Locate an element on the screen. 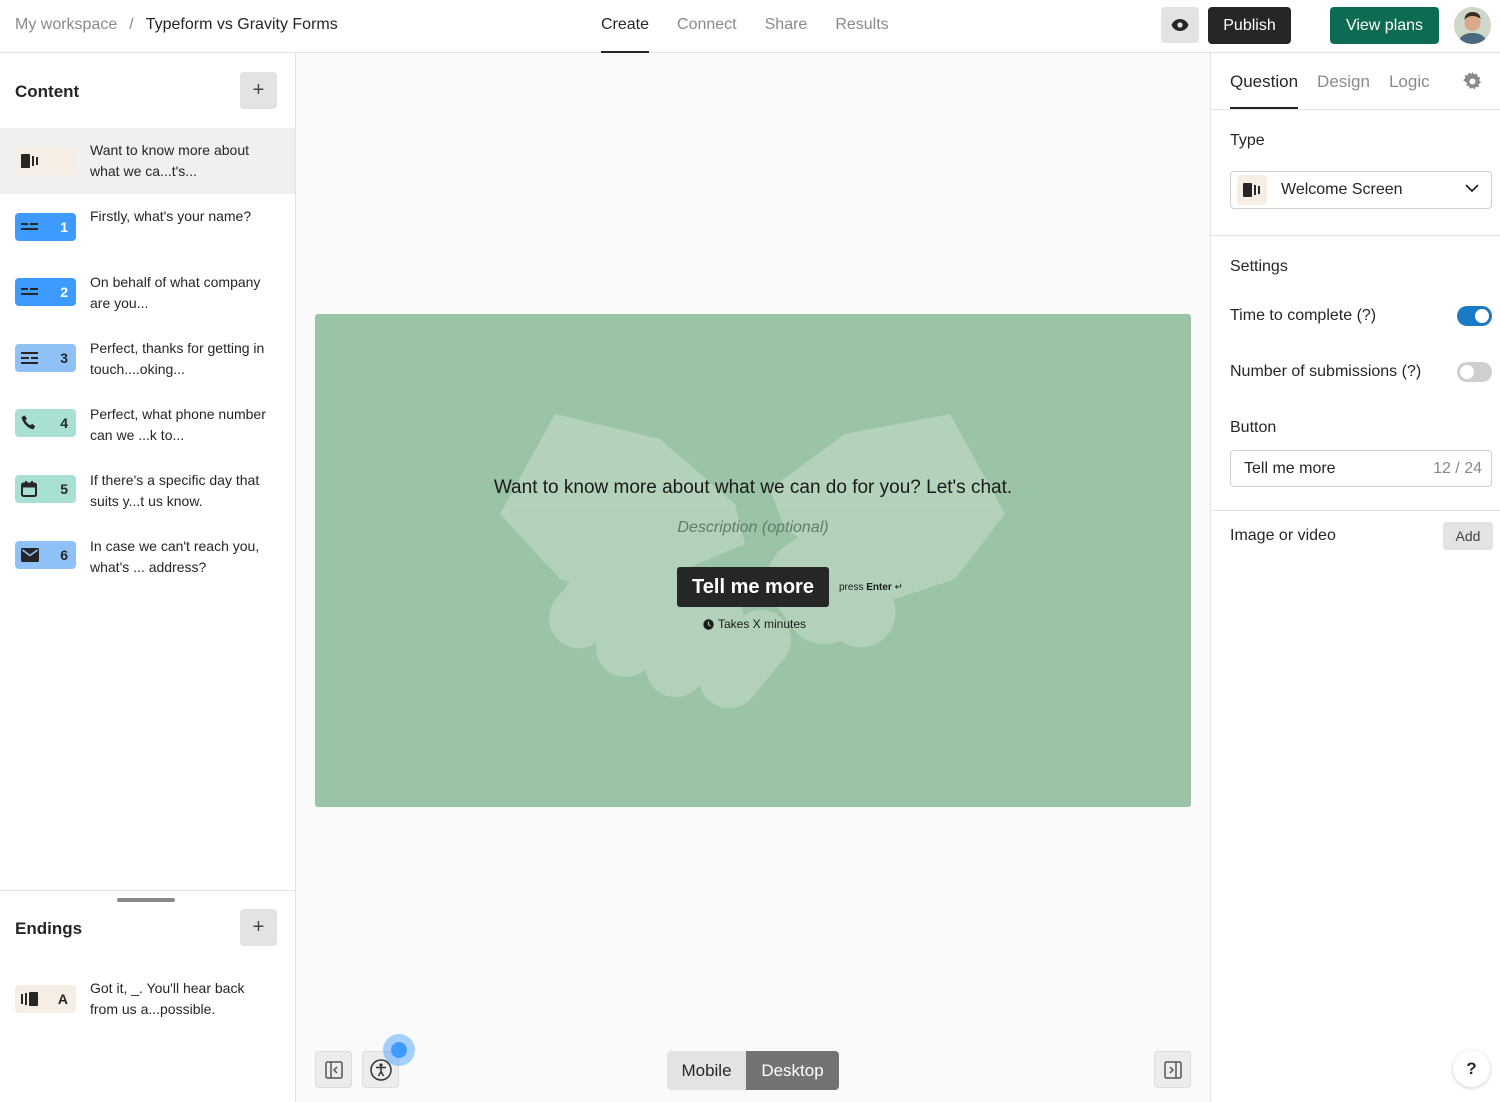 This screenshot has width=1500, height=1102. button-text-value: Tell me more is located at coordinates (1290, 468).